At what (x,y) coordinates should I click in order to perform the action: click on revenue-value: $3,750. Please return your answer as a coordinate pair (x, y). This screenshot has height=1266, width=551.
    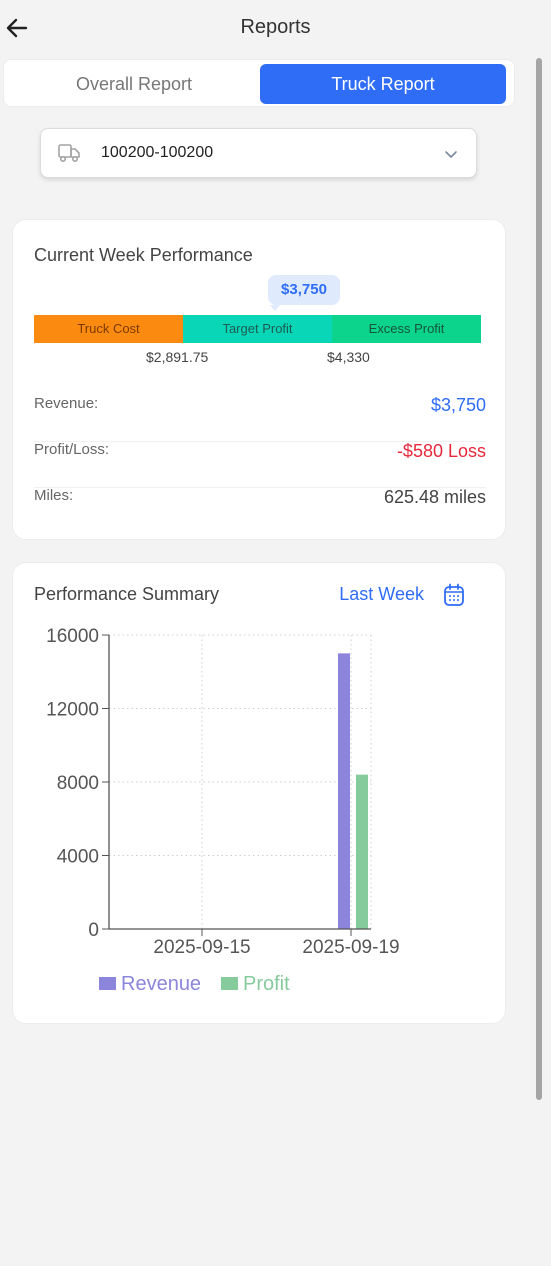
    Looking at the image, I should click on (458, 405).